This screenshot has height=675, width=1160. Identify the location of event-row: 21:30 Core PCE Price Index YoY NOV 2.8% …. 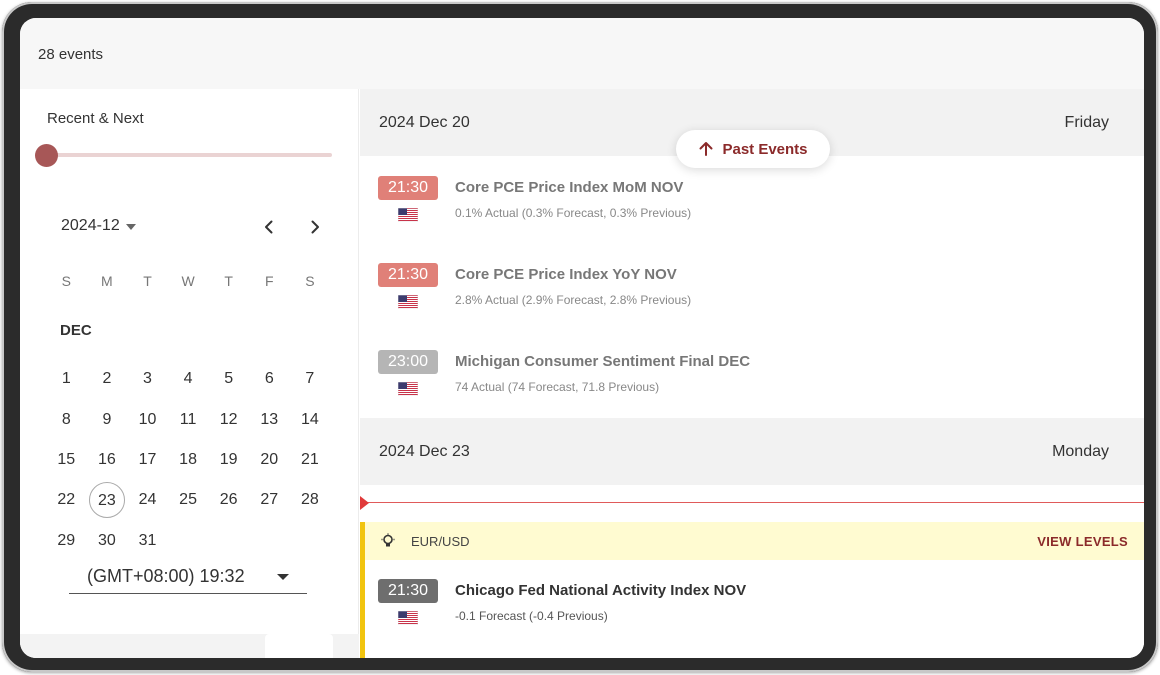
(752, 306).